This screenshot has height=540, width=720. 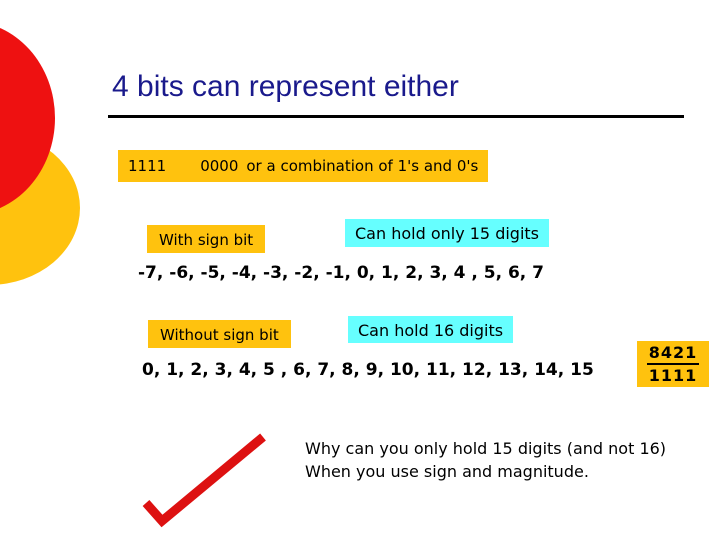 I want to click on place-value-box: 8421 1111, so click(x=673, y=364).